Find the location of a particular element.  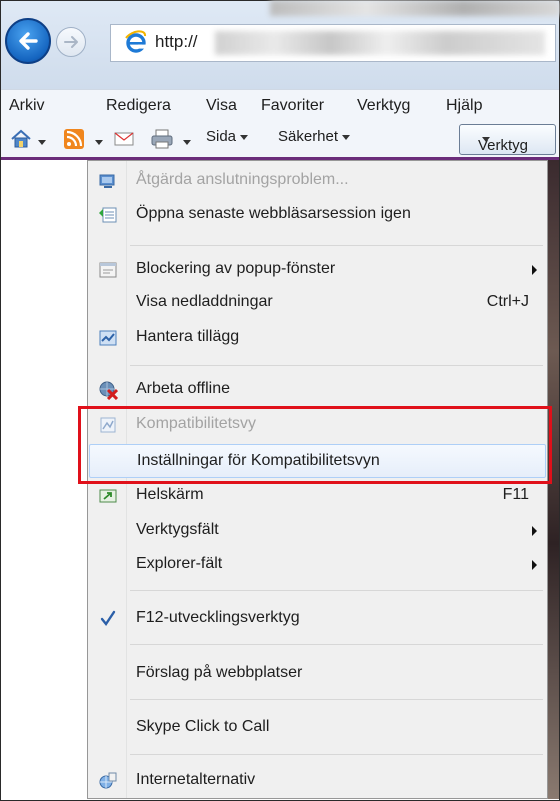

page-menu-button: Sida is located at coordinates (227, 136).